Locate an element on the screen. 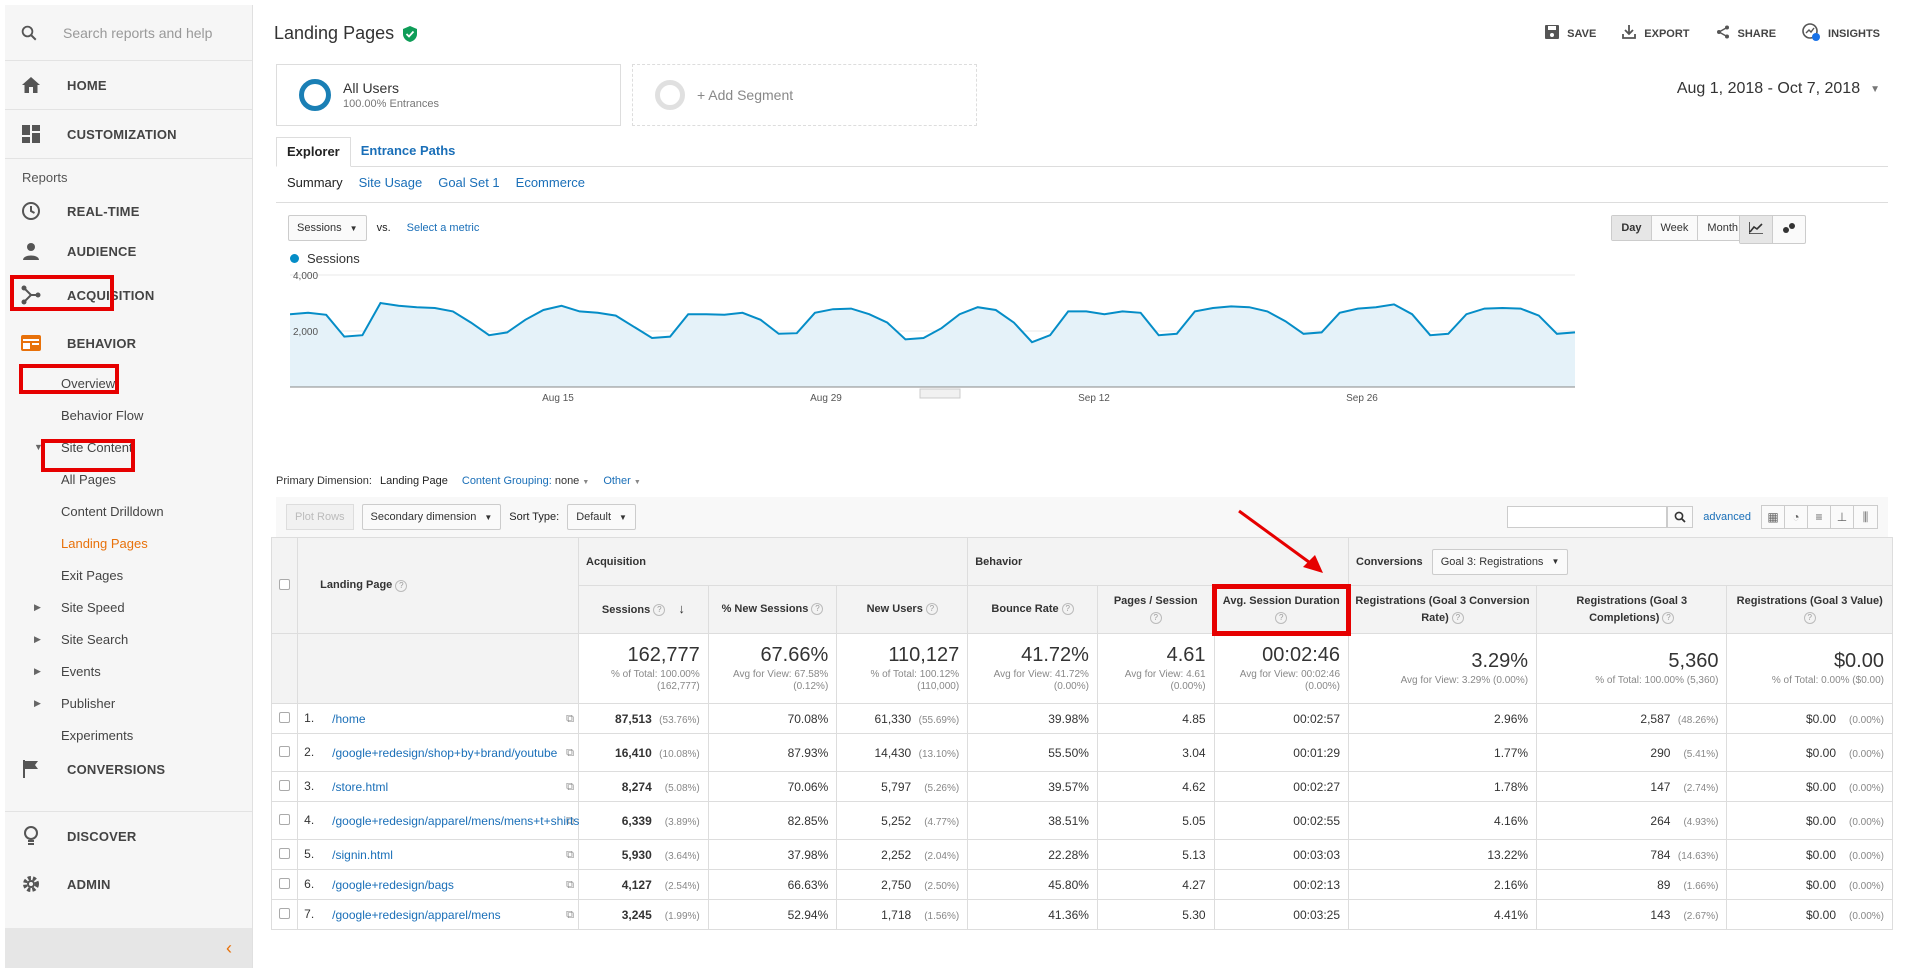 This screenshot has height=973, width=1907. pie-view-icon: ◔ is located at coordinates (1796, 517).